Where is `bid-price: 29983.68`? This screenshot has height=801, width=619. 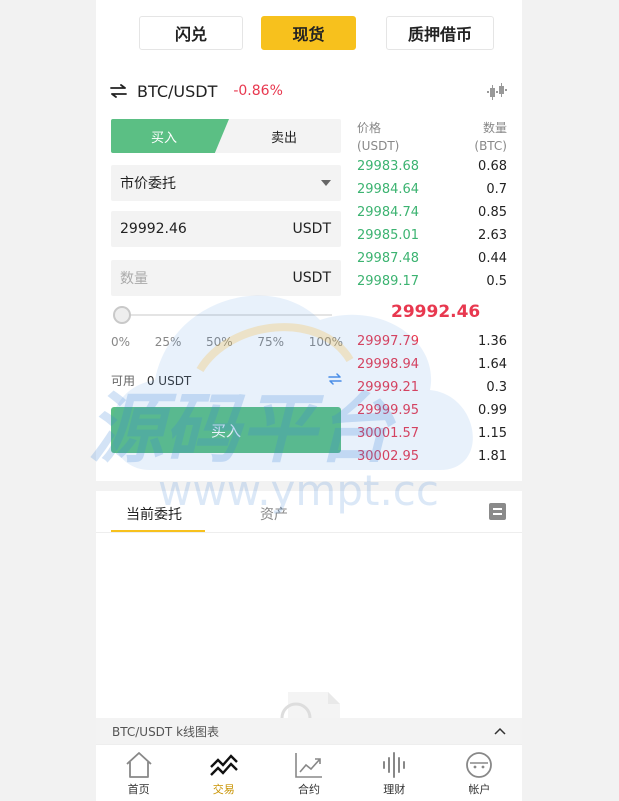 bid-price: 29983.68 is located at coordinates (388, 166).